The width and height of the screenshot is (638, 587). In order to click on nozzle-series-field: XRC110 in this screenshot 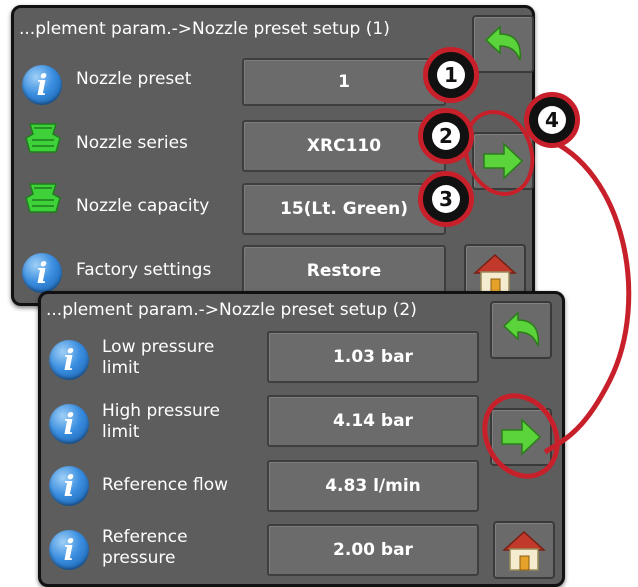, I will do `click(344, 146)`.